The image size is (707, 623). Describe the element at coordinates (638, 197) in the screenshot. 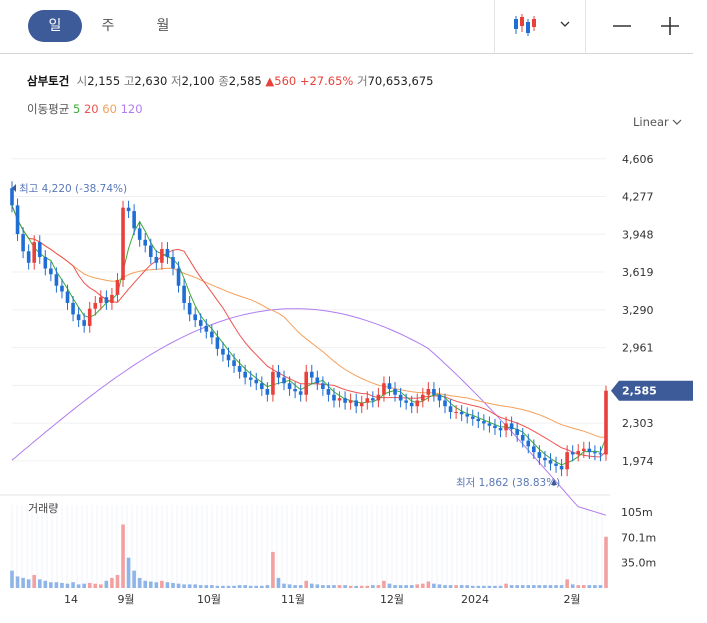

I see `price-tick-label: 4,277` at that location.